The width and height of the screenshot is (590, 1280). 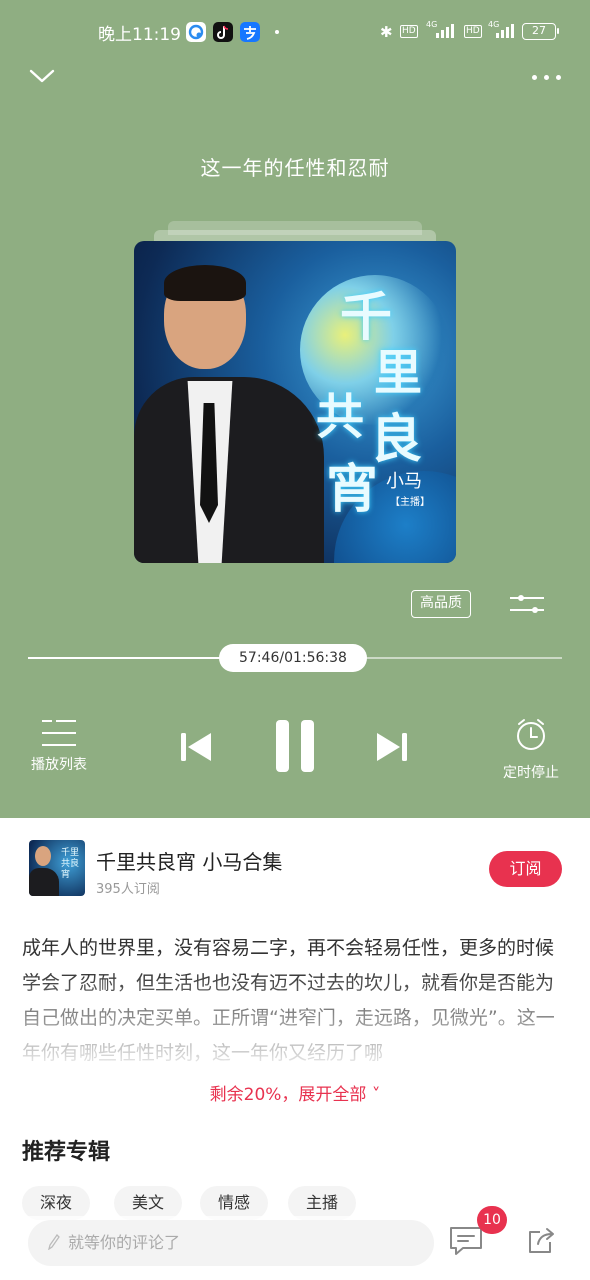 I want to click on hd-voice-indicator: HD, so click(x=409, y=31).